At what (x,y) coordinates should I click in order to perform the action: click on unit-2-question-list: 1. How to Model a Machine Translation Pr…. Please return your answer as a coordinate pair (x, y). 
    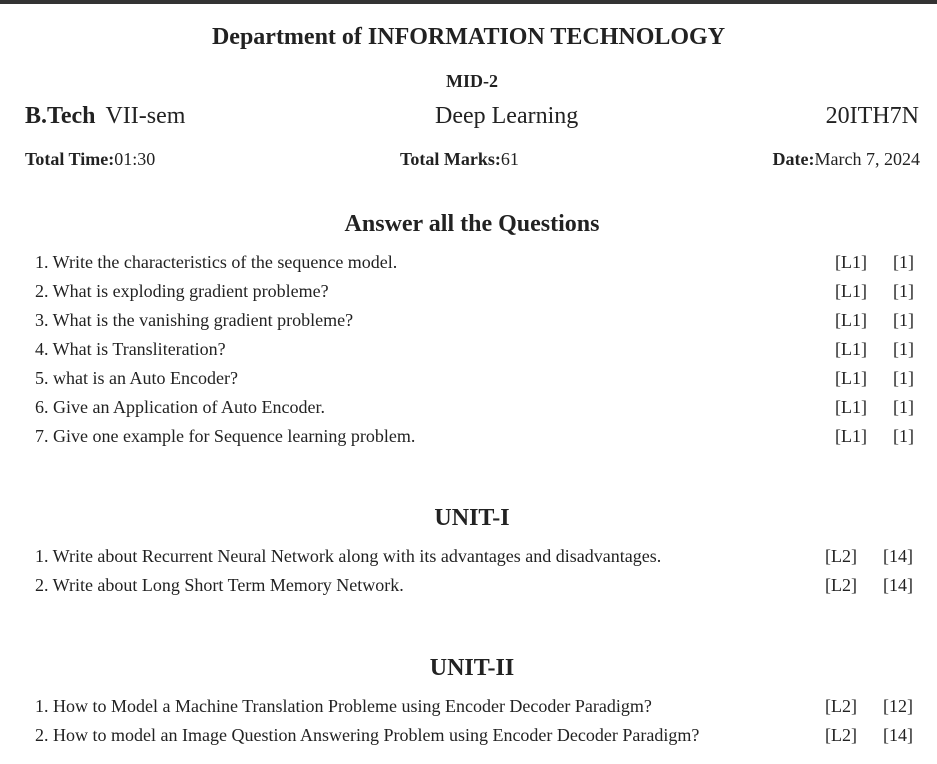
    Looking at the image, I should click on (476, 721).